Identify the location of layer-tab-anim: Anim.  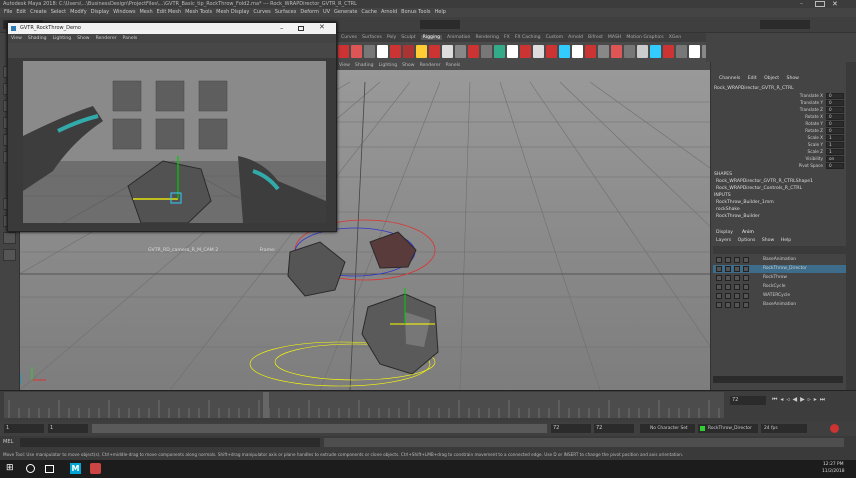
(748, 232).